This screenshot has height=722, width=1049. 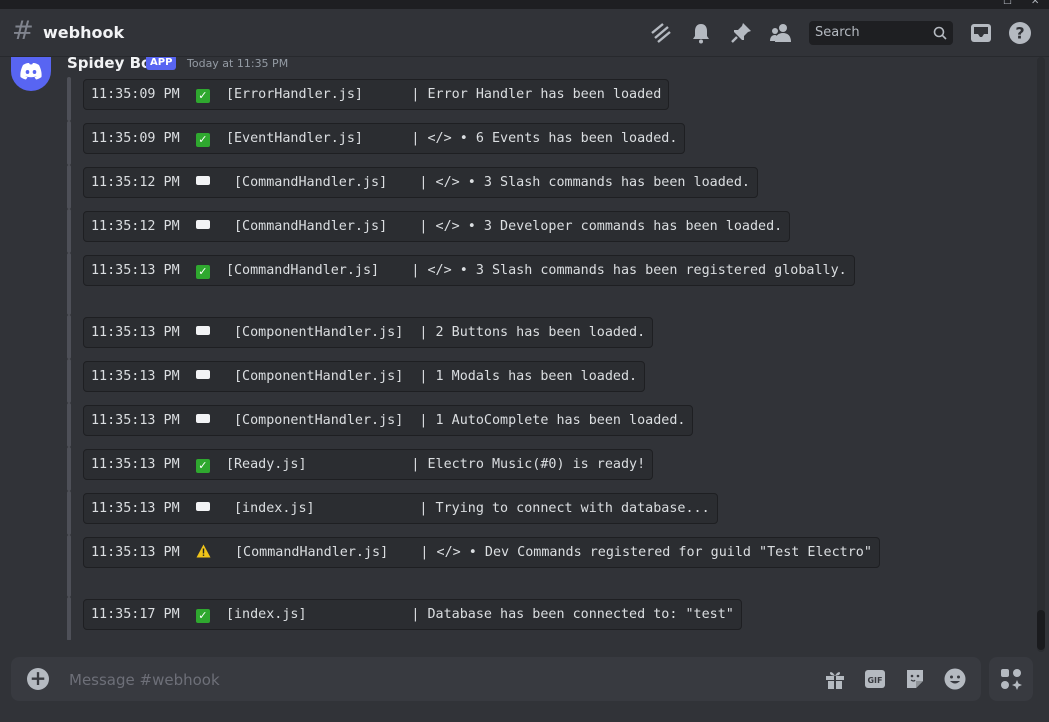 I want to click on members-icon, so click(x=781, y=33).